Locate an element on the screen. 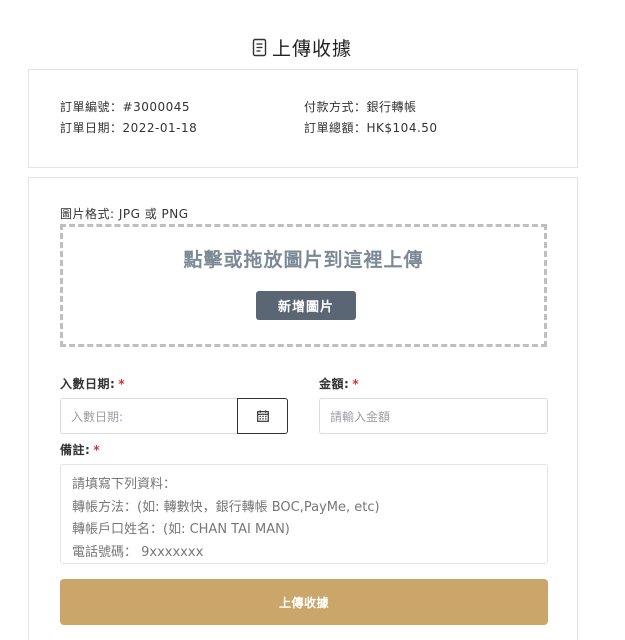  image-dropzone: 點擊或拖放圖片到這裡上傳 新增圖片 is located at coordinates (303, 285).